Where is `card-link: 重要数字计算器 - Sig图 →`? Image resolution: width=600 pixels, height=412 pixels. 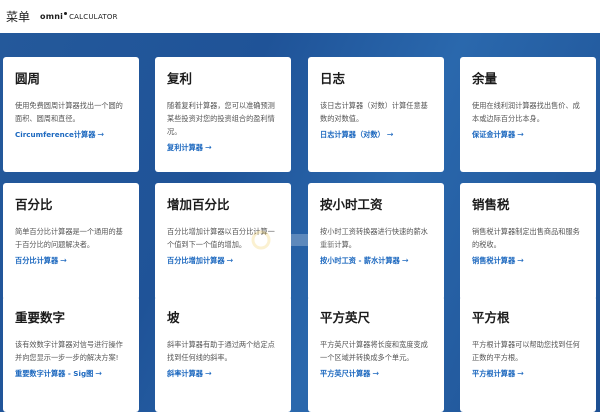 card-link: 重要数字计算器 - Sig图 → is located at coordinates (72, 374).